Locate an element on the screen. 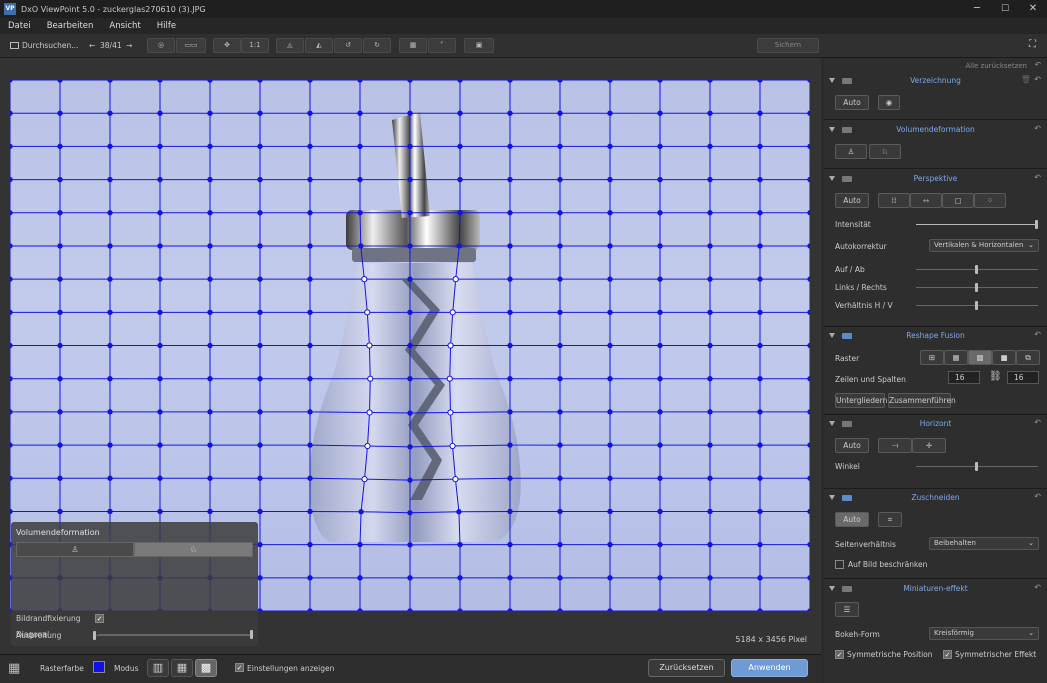 This screenshot has height=683, width=1047. spread-slider-knob is located at coordinates (94, 635).